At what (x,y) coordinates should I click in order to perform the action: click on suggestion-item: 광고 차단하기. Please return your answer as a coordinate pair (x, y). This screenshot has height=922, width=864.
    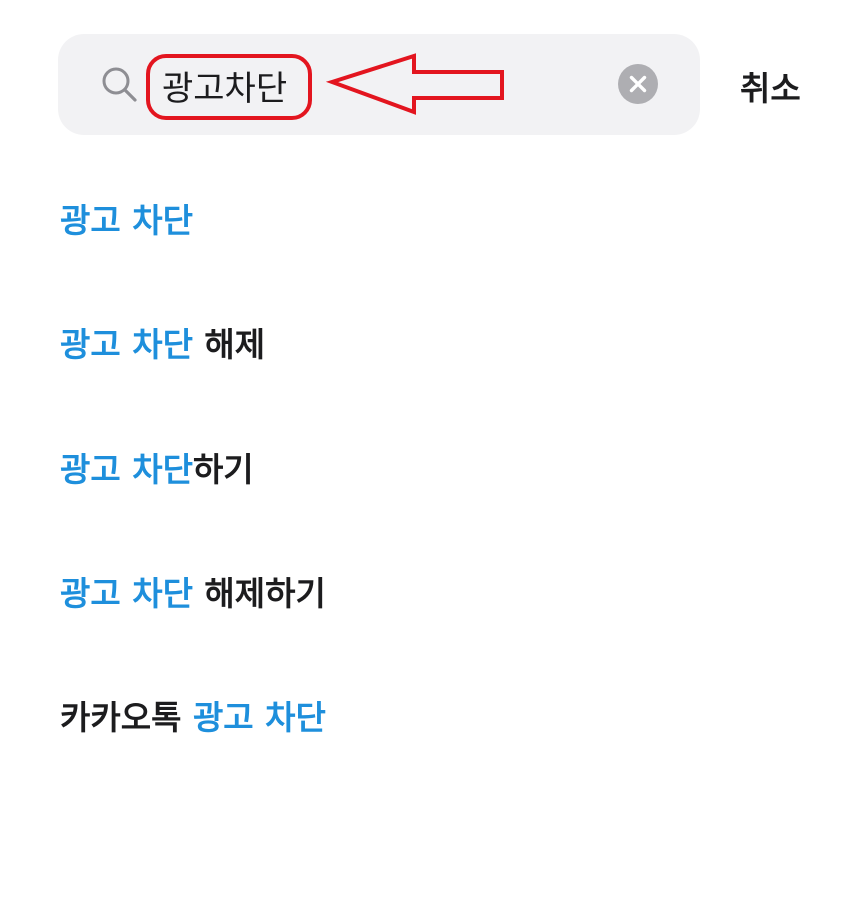
    Looking at the image, I should click on (157, 467).